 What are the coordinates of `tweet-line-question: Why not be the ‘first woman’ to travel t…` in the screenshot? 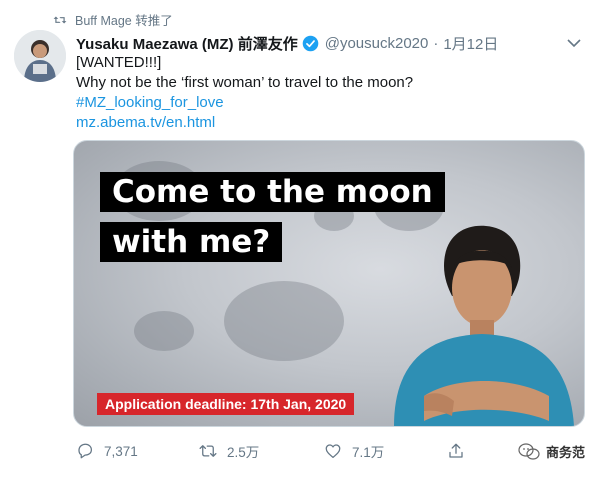 It's located at (245, 82).